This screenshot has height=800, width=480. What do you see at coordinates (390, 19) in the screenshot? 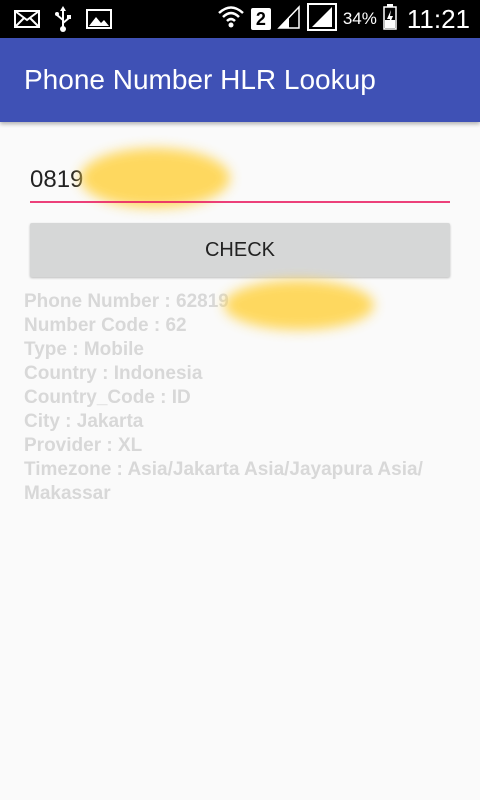
I see `battery-icon` at bounding box center [390, 19].